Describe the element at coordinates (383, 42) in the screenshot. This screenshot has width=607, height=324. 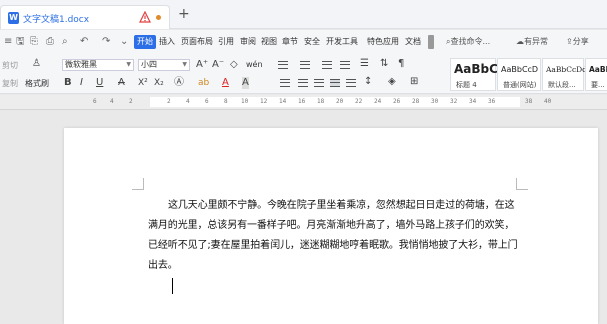
I see `tab-features: 特色应用` at that location.